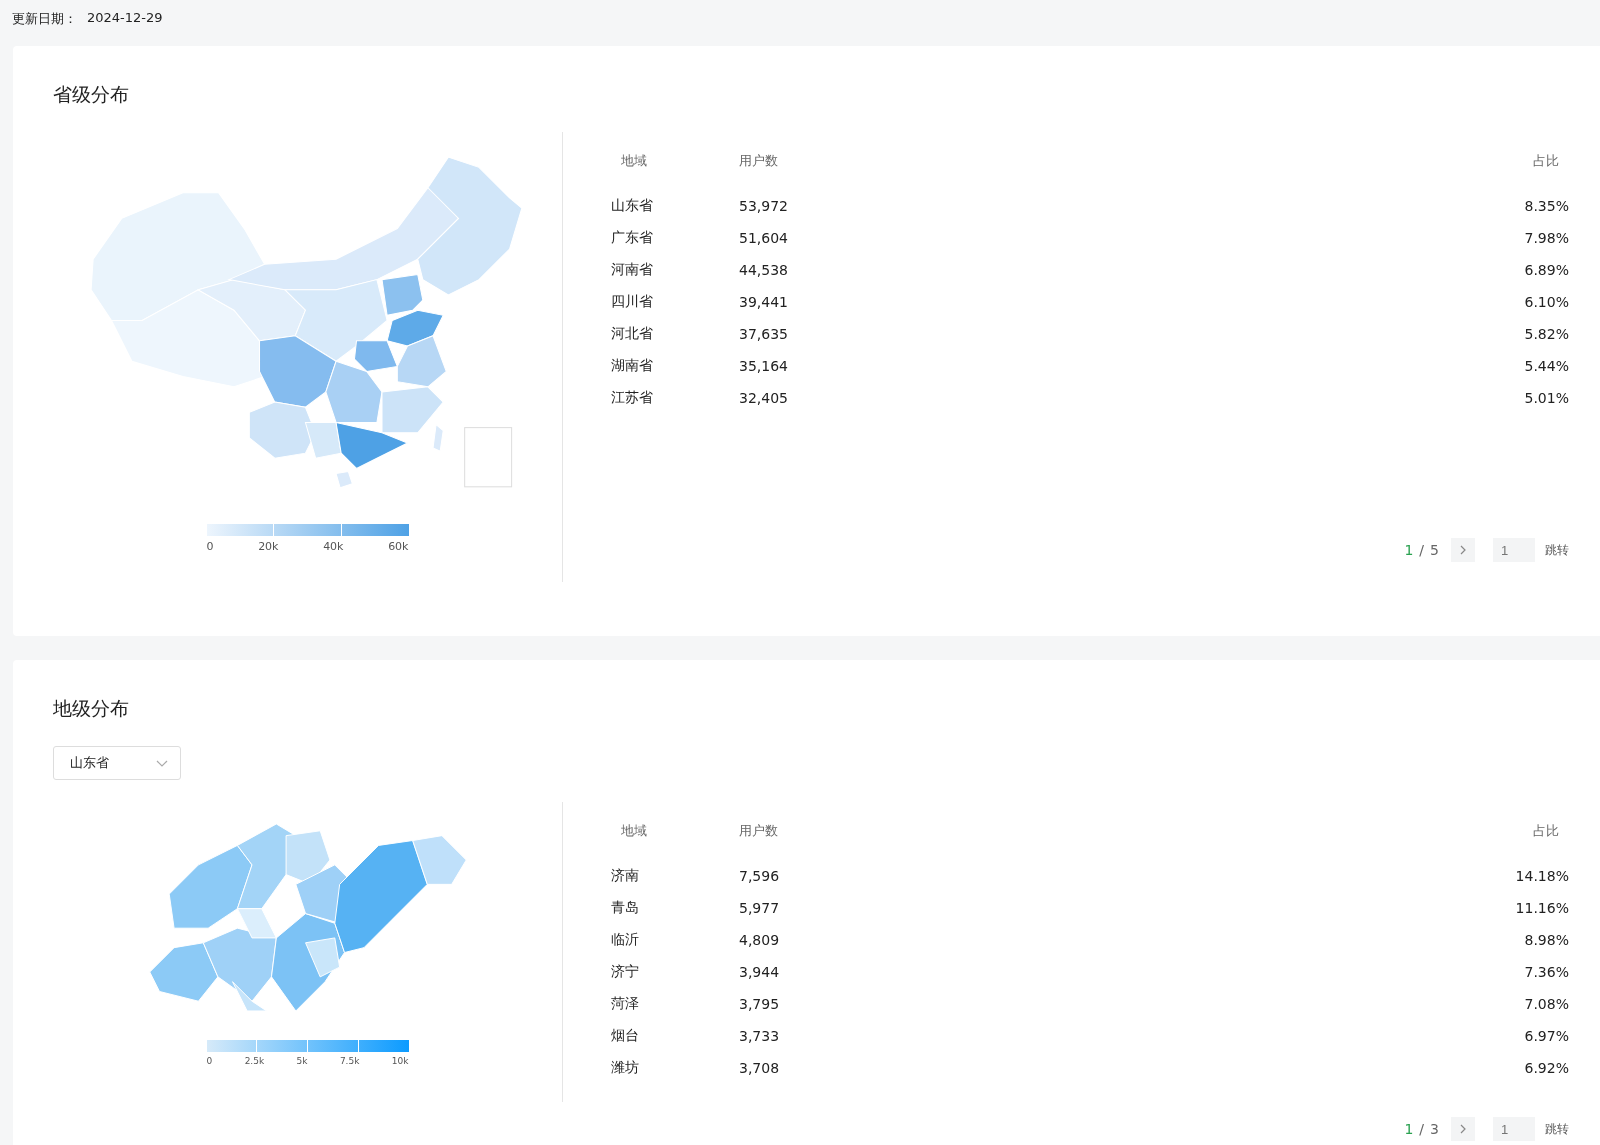 This screenshot has width=1600, height=1145. I want to click on table-cell-text: 山东省, so click(632, 206).